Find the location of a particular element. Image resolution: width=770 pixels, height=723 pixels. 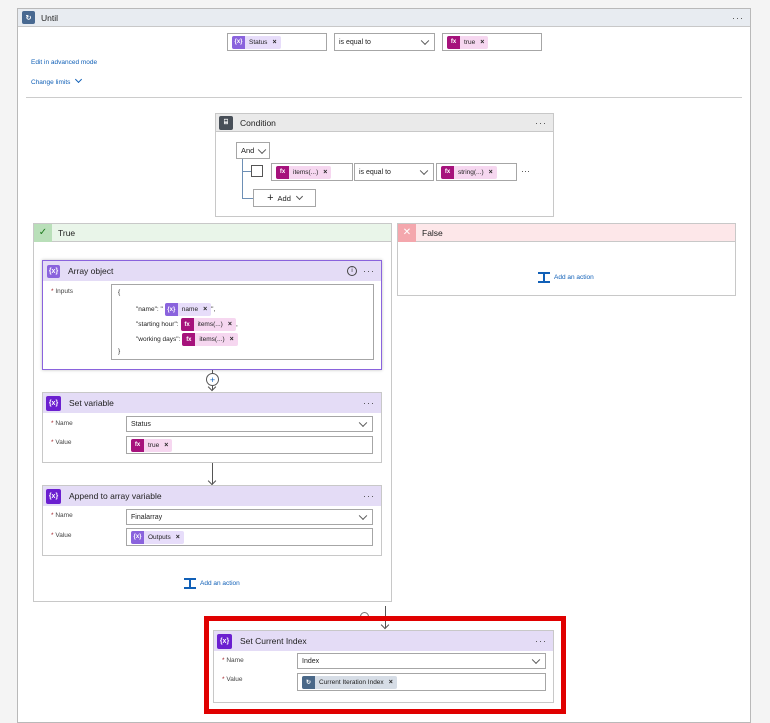

row-checkbox is located at coordinates (257, 171).